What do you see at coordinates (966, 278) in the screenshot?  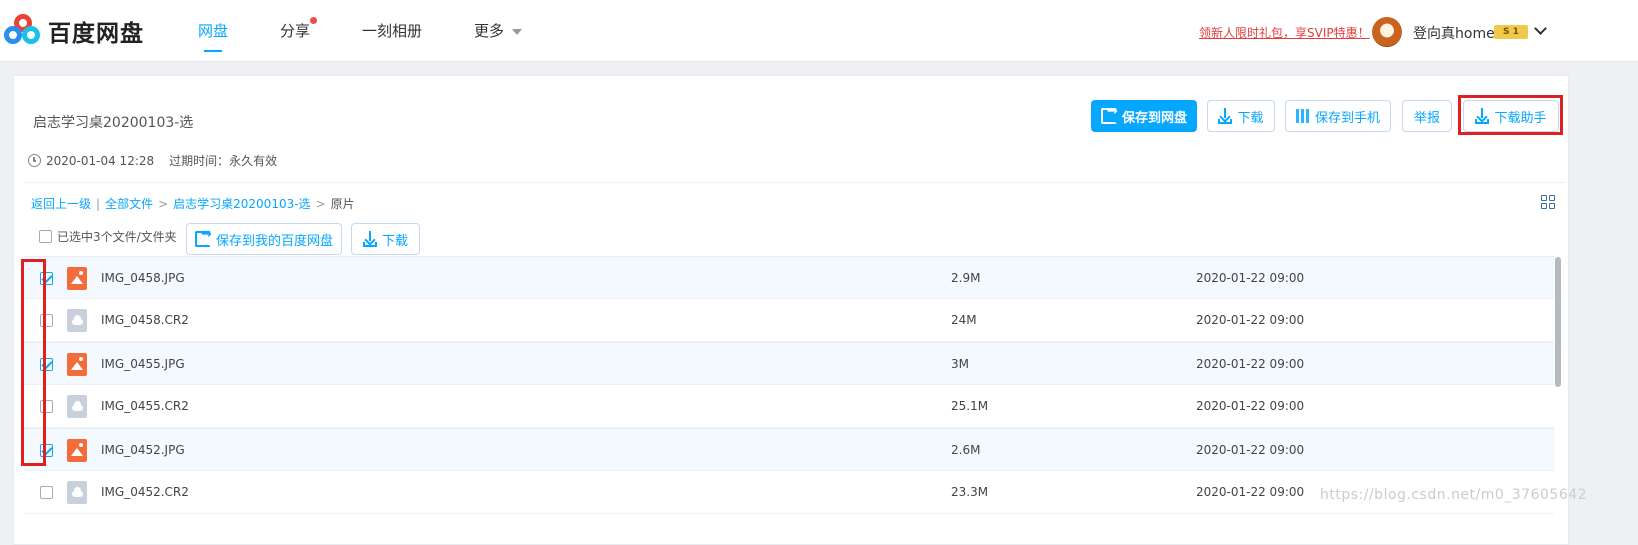 I see `file-size: 2.9M` at bounding box center [966, 278].